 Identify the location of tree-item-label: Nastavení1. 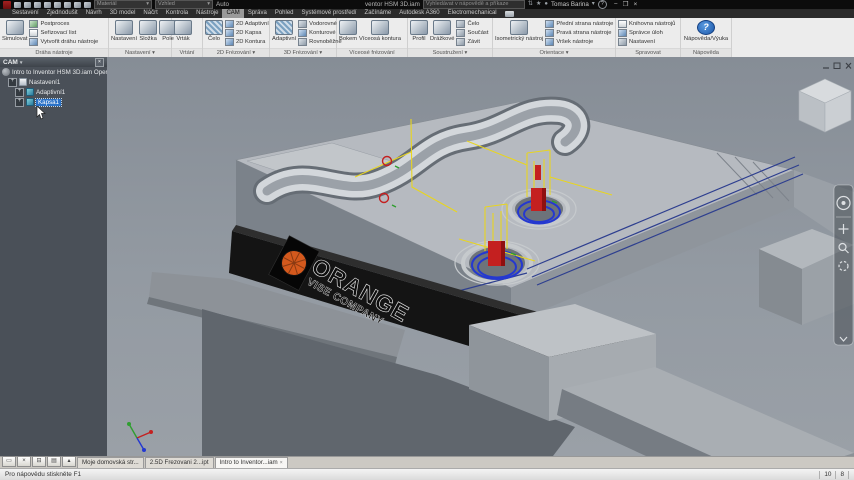
(45, 82).